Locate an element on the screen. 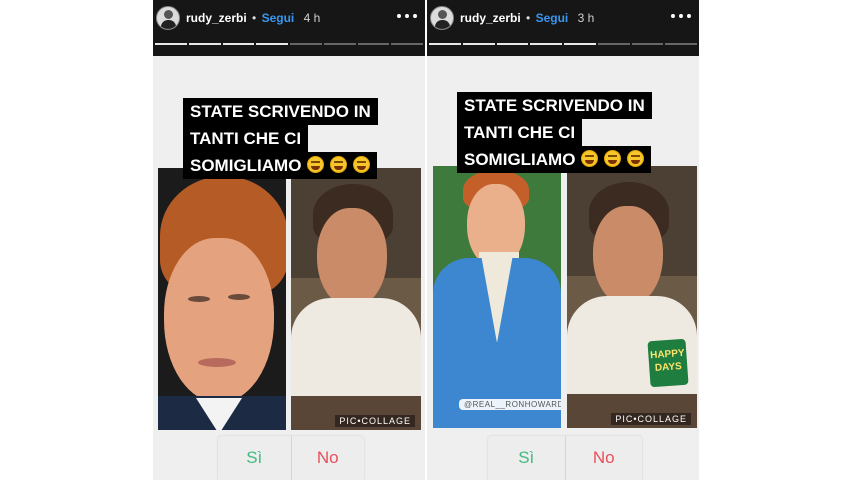 The image size is (854, 480). story-header: rudy_zerbi • Segui 4 h is located at coordinates (289, 28).